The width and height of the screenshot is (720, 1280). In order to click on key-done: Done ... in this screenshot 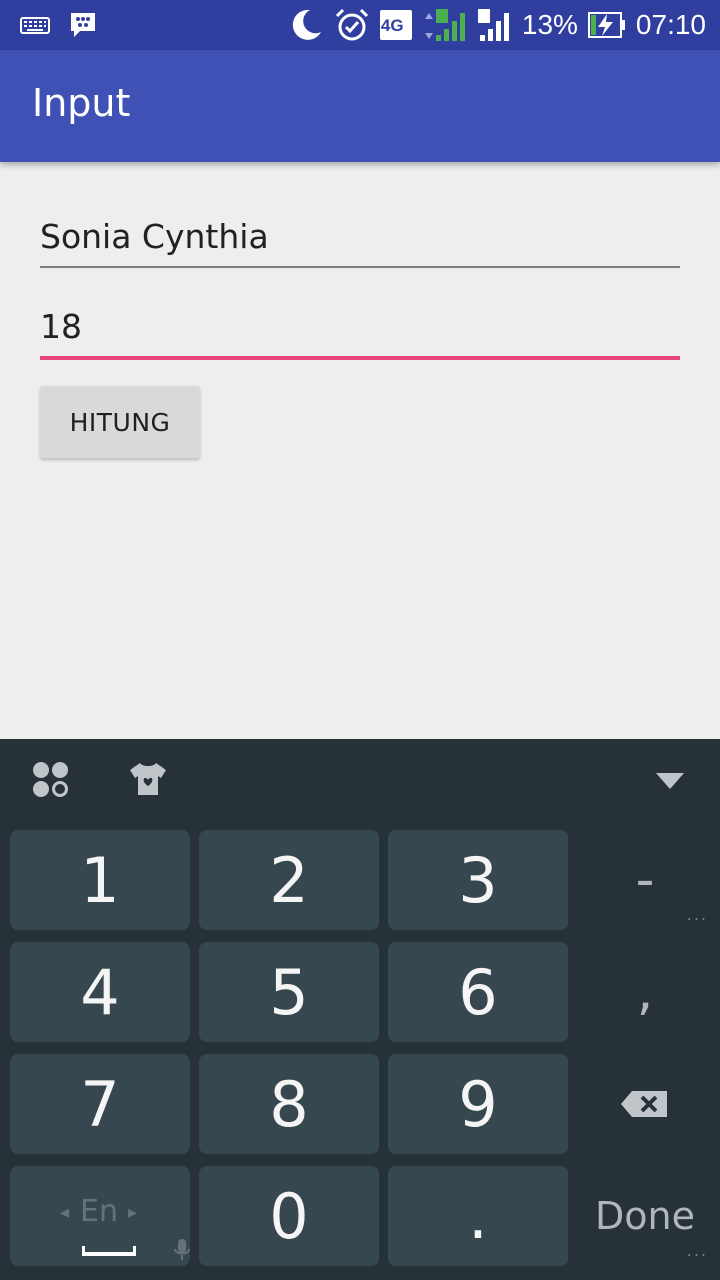, I will do `click(645, 1216)`.